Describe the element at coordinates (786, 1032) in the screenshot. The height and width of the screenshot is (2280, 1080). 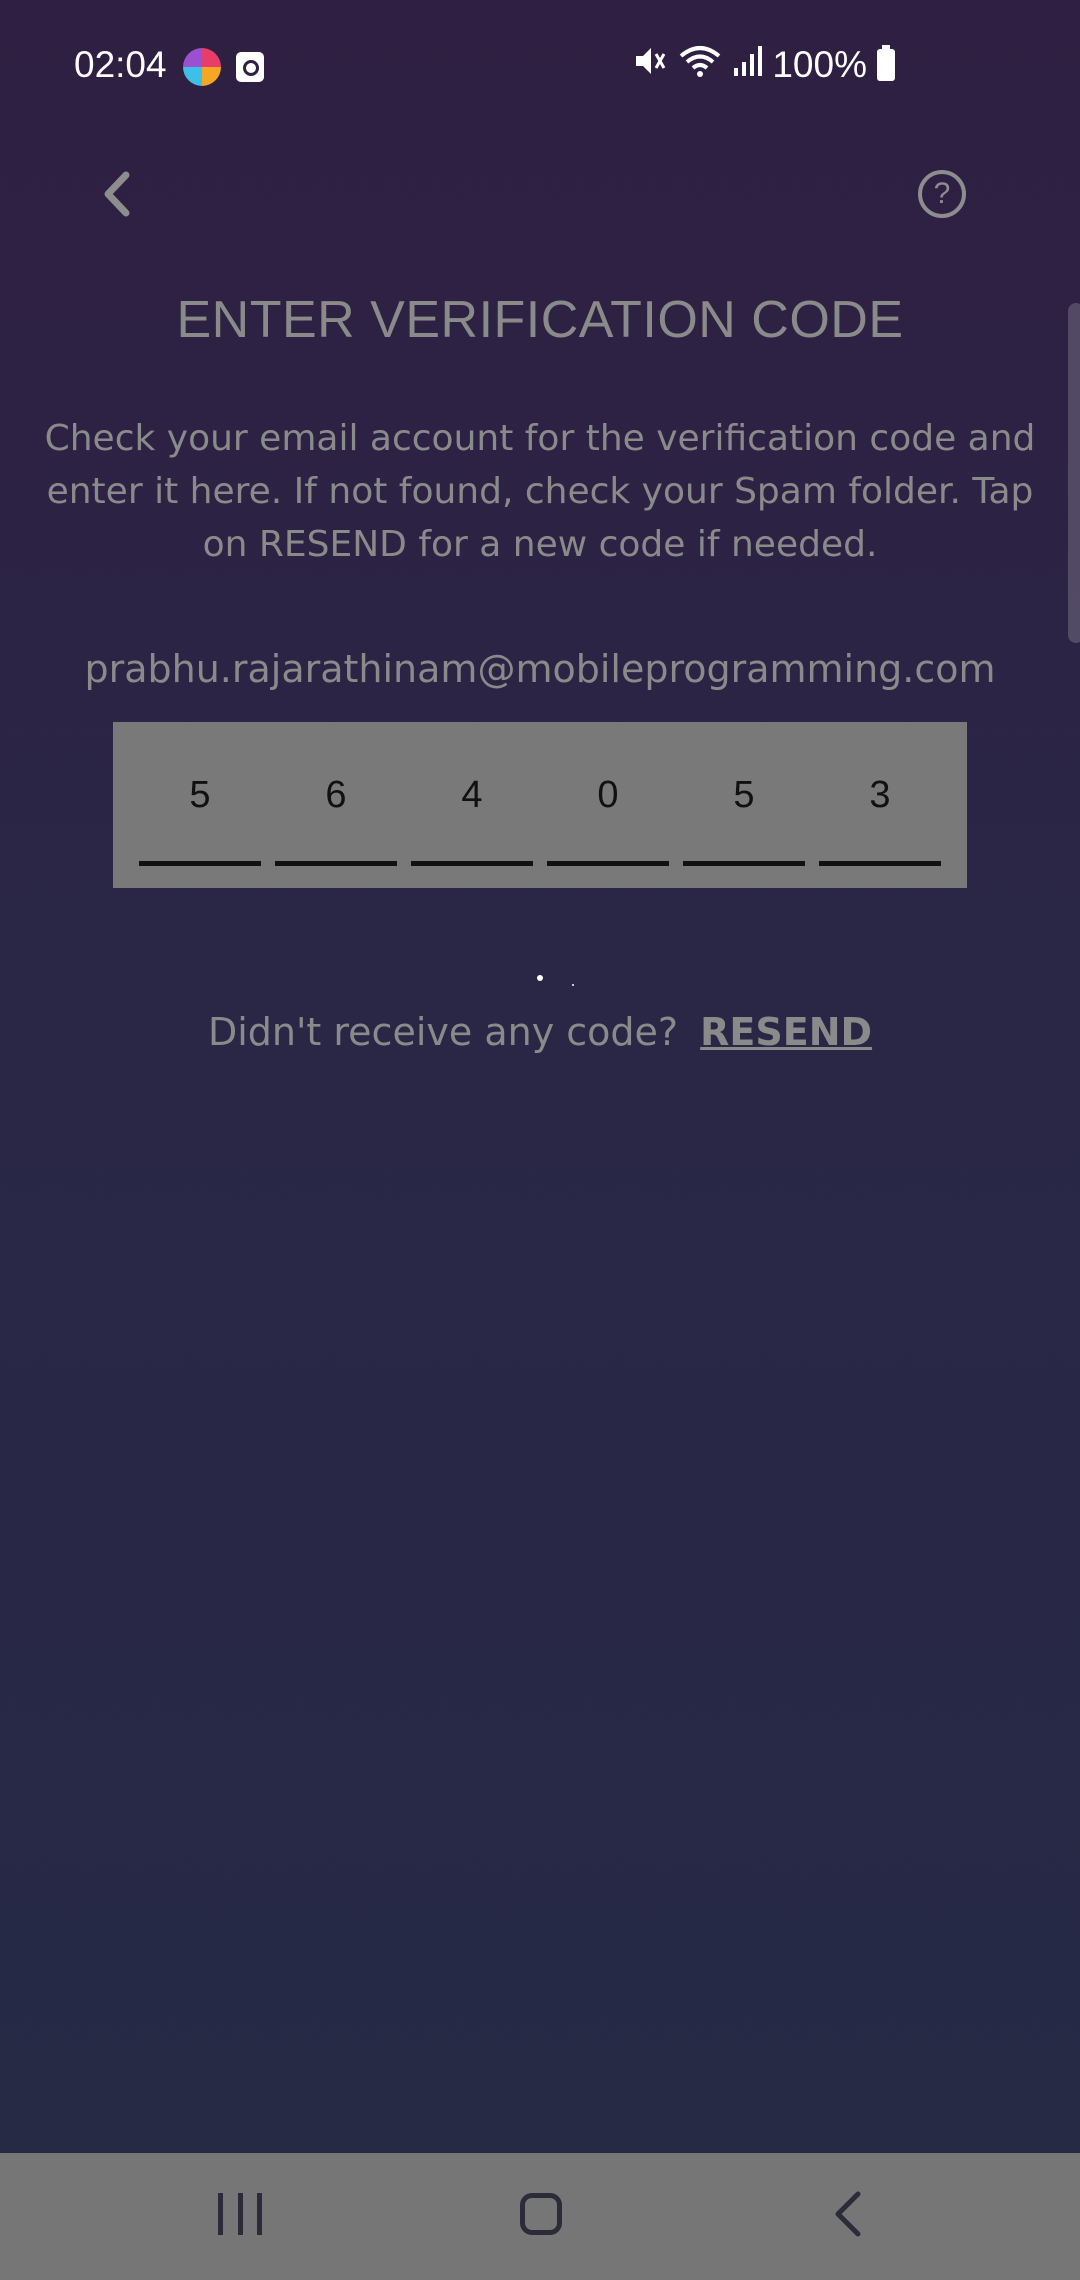
I see `resend-link: RESEND` at that location.